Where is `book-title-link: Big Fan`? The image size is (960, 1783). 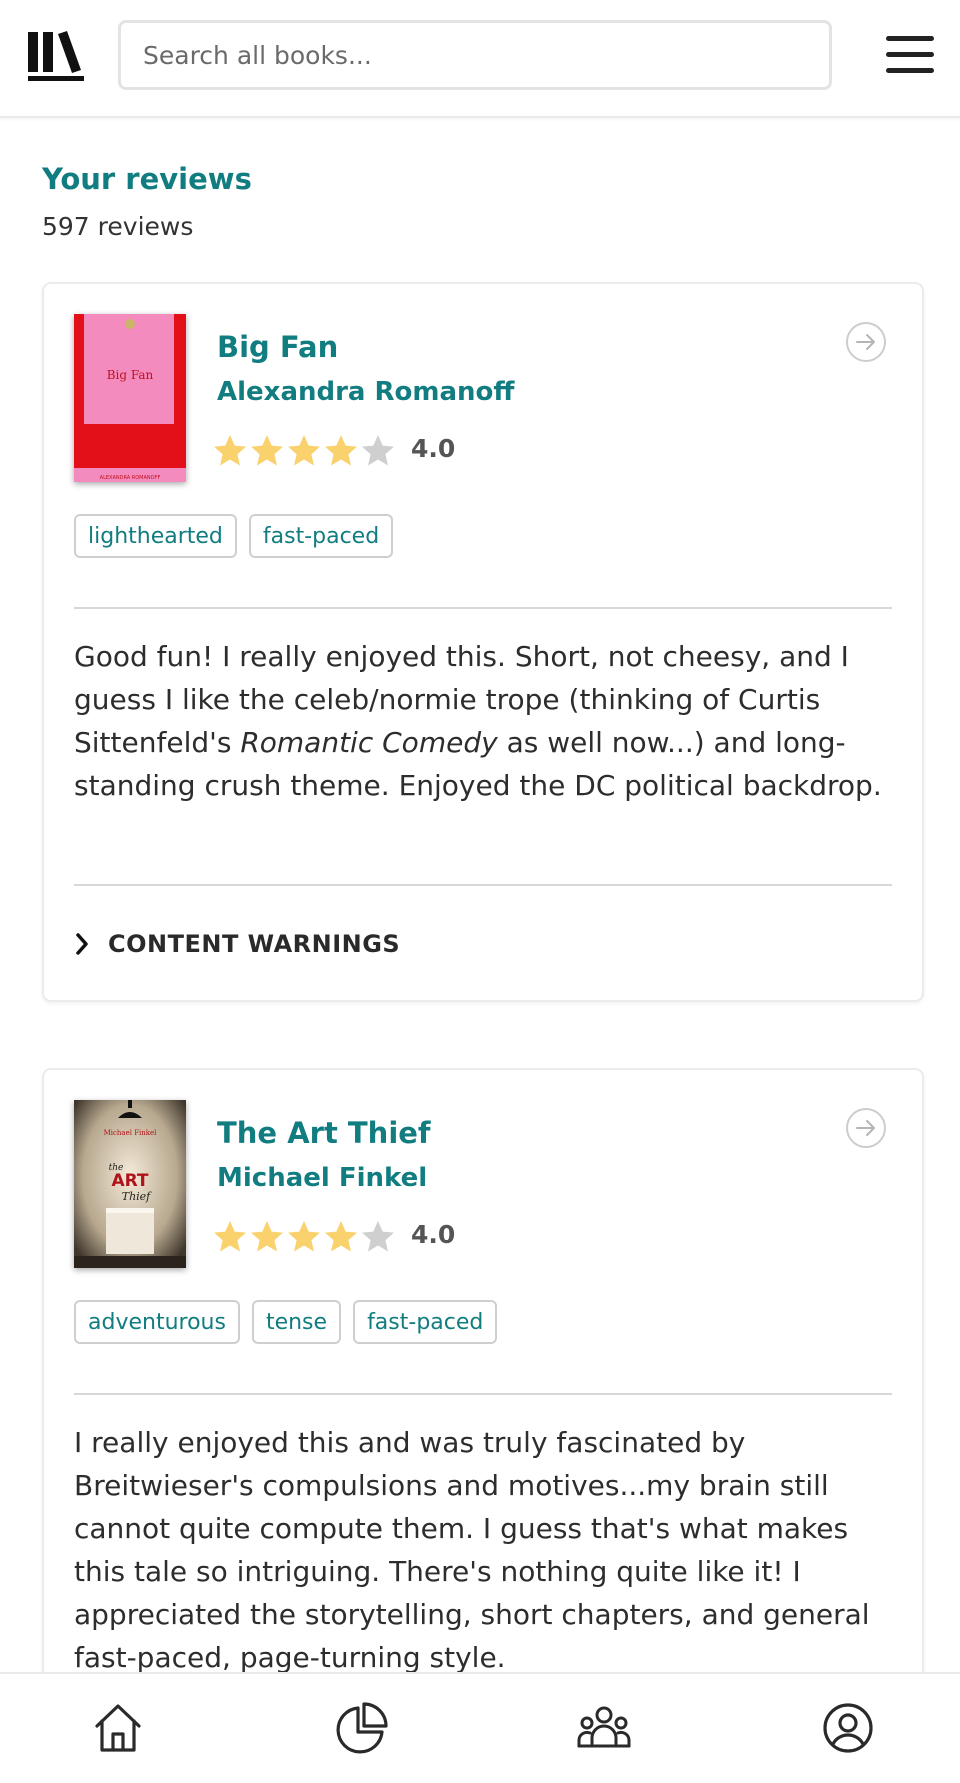
book-title-link: Big Fan is located at coordinates (277, 347).